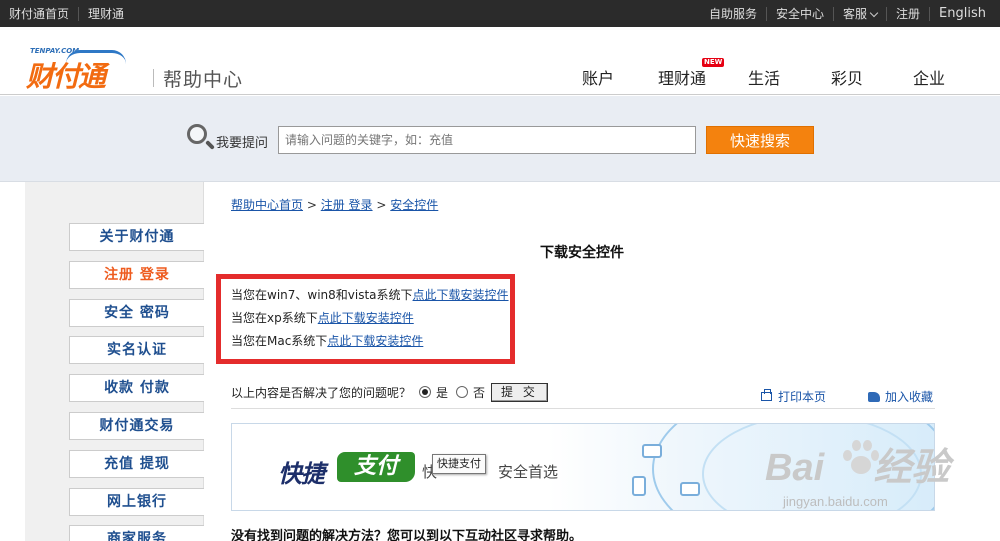  Describe the element at coordinates (500, 13) in the screenshot. I see `top-bar: 财付通首页 理财通 自助服务 安全中心 客服 注册 English` at that location.